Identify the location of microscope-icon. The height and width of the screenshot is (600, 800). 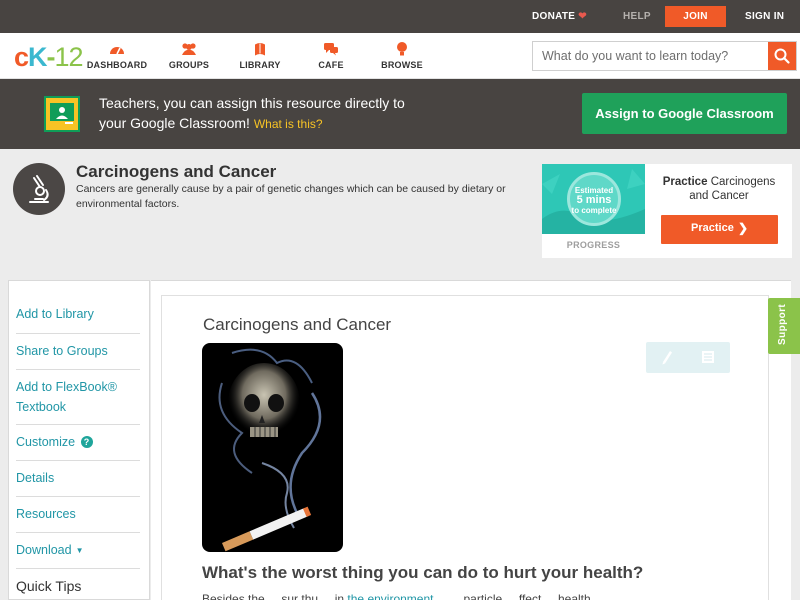
(39, 189).